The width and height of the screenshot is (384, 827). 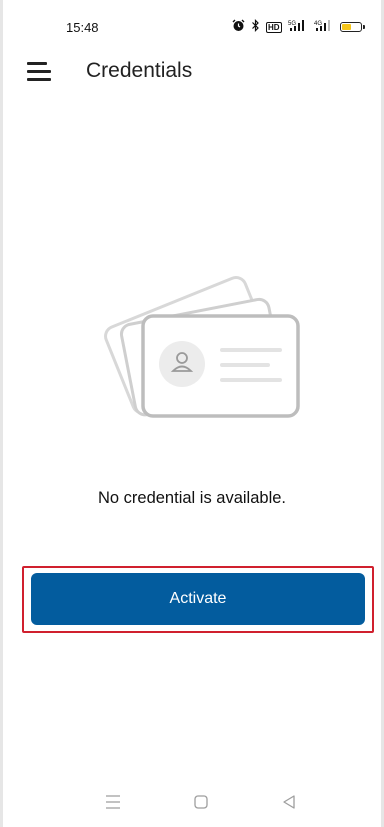 What do you see at coordinates (203, 340) in the screenshot?
I see `id-cards-icon` at bounding box center [203, 340].